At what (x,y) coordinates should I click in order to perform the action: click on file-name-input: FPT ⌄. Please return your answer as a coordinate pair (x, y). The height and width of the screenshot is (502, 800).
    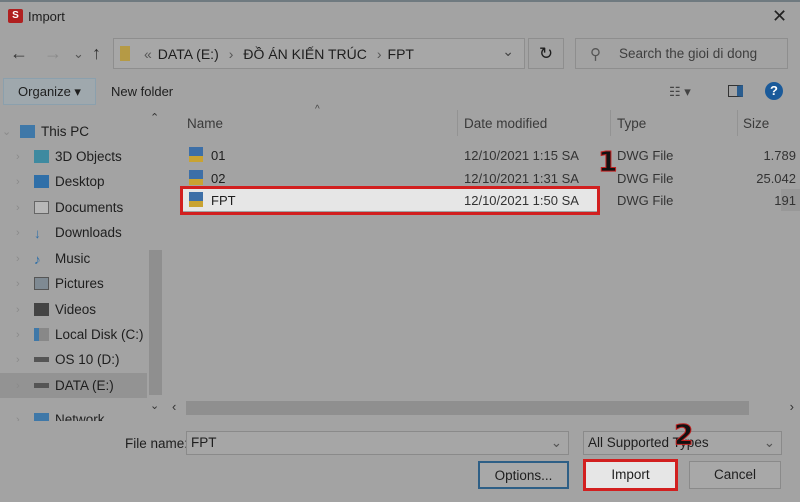
    Looking at the image, I should click on (377, 443).